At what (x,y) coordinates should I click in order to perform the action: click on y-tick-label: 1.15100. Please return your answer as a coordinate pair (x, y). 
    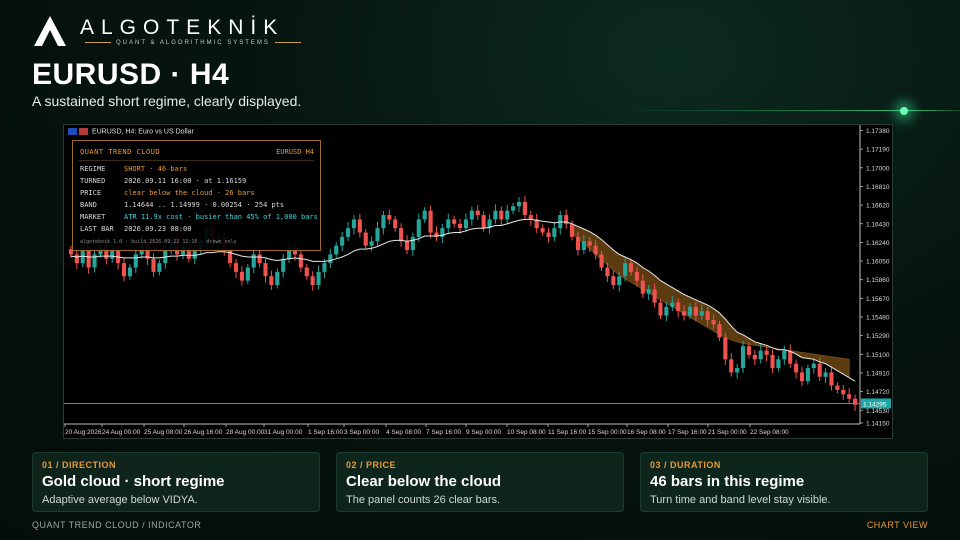
    Looking at the image, I should click on (878, 355).